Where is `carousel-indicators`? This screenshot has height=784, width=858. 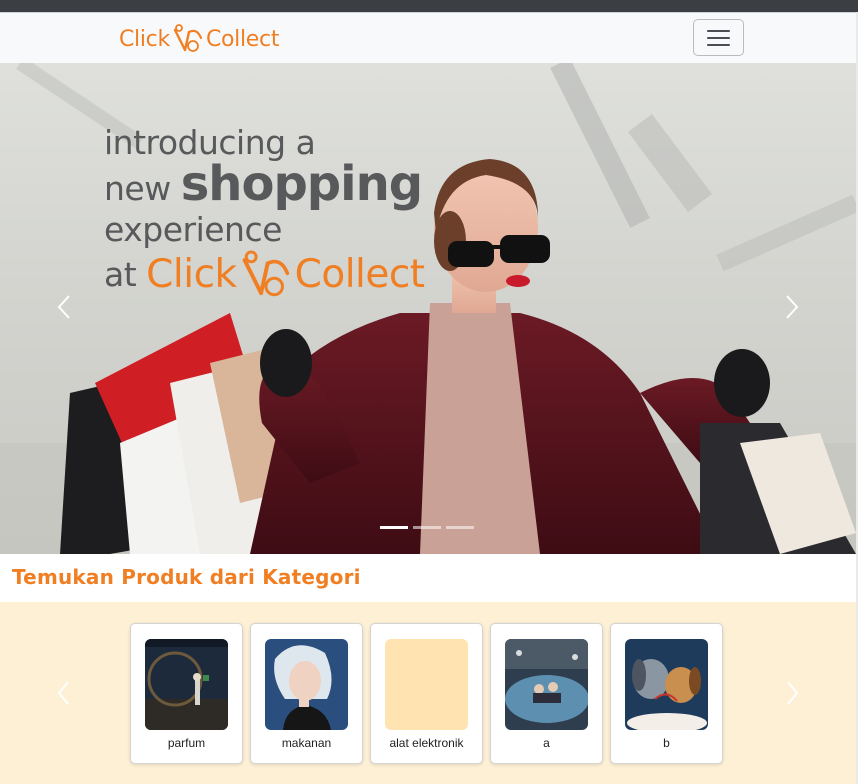
carousel-indicators is located at coordinates (427, 527).